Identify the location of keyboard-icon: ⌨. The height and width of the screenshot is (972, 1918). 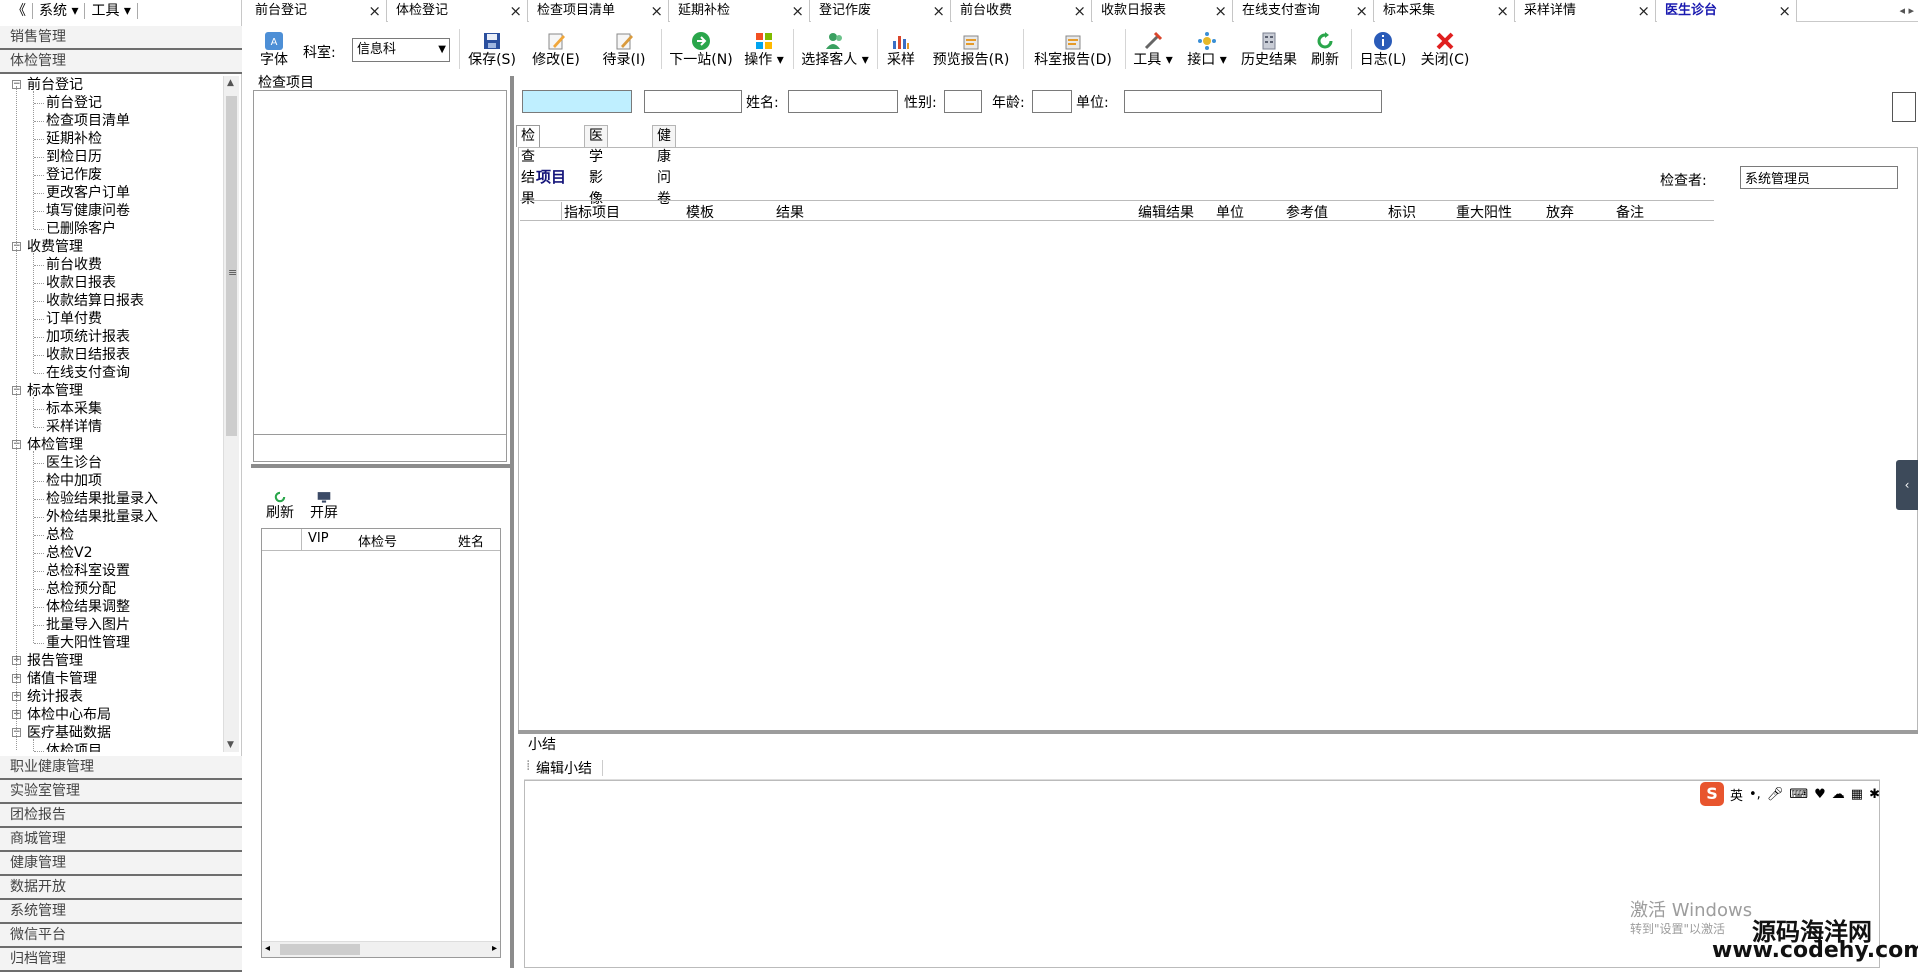
(1798, 794).